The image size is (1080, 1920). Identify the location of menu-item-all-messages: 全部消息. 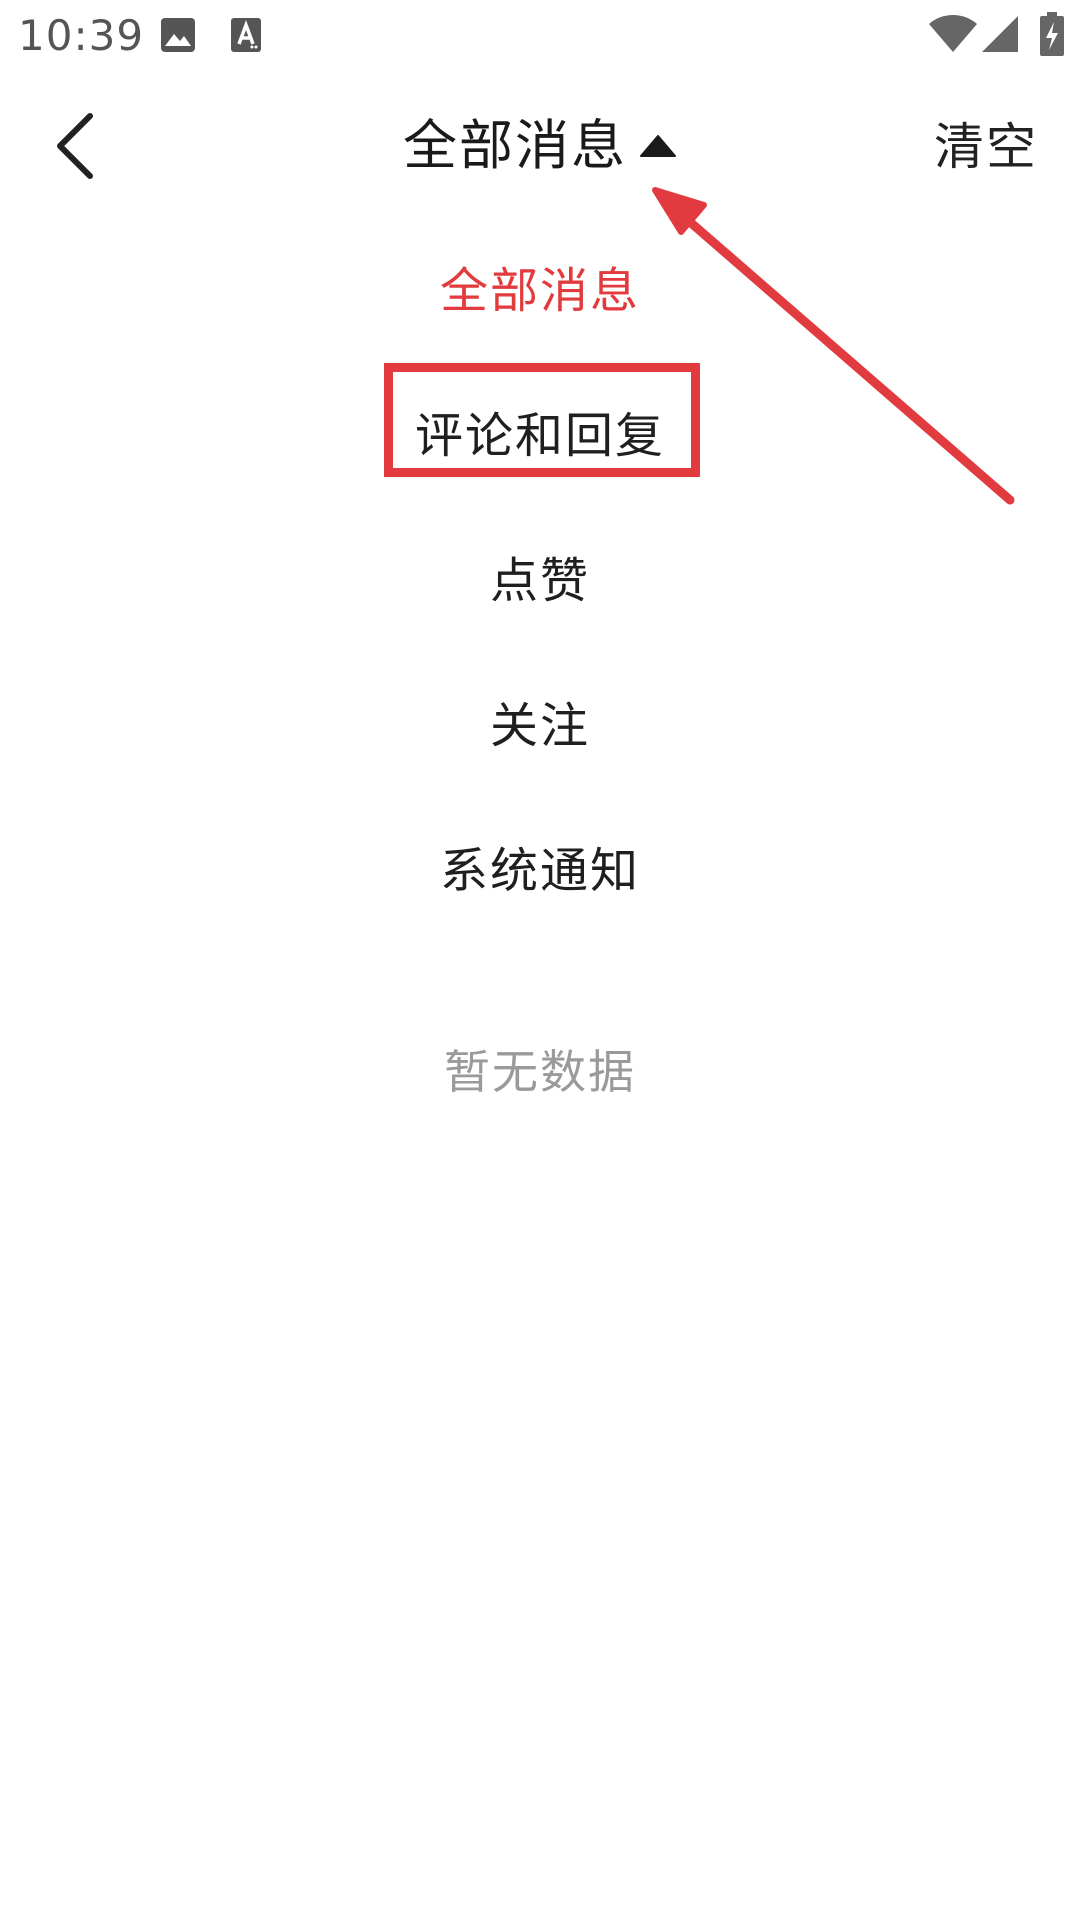
(540, 290).